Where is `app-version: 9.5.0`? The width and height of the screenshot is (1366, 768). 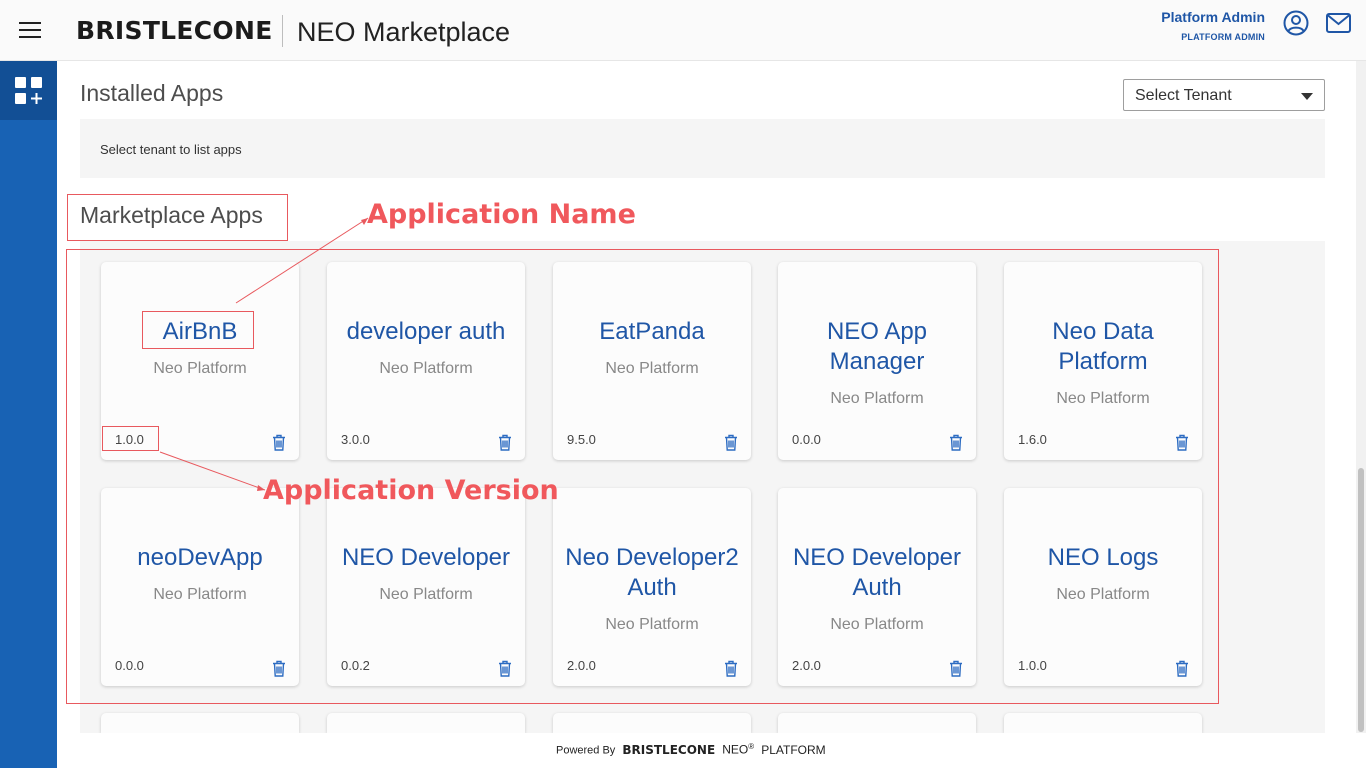
app-version: 9.5.0 is located at coordinates (581, 439).